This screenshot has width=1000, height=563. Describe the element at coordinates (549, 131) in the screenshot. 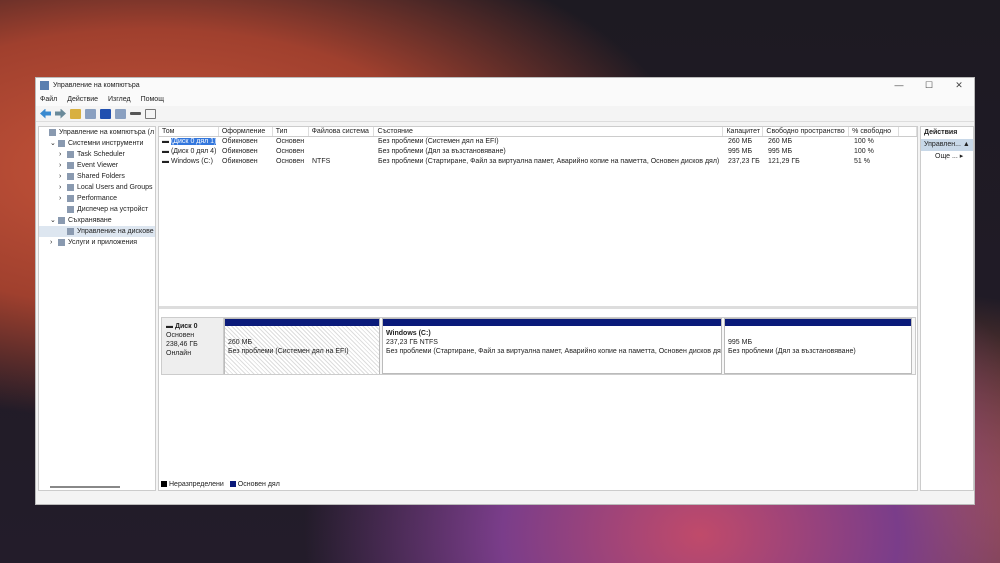

I see `column-header: Състояние` at that location.